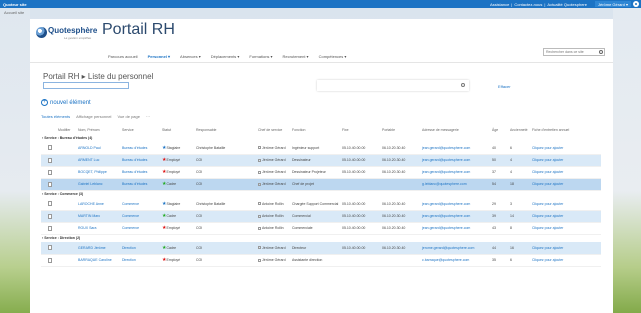 The width and height of the screenshot is (641, 313). What do you see at coordinates (274, 129) in the screenshot?
I see `column-header: Chef de service` at bounding box center [274, 129].